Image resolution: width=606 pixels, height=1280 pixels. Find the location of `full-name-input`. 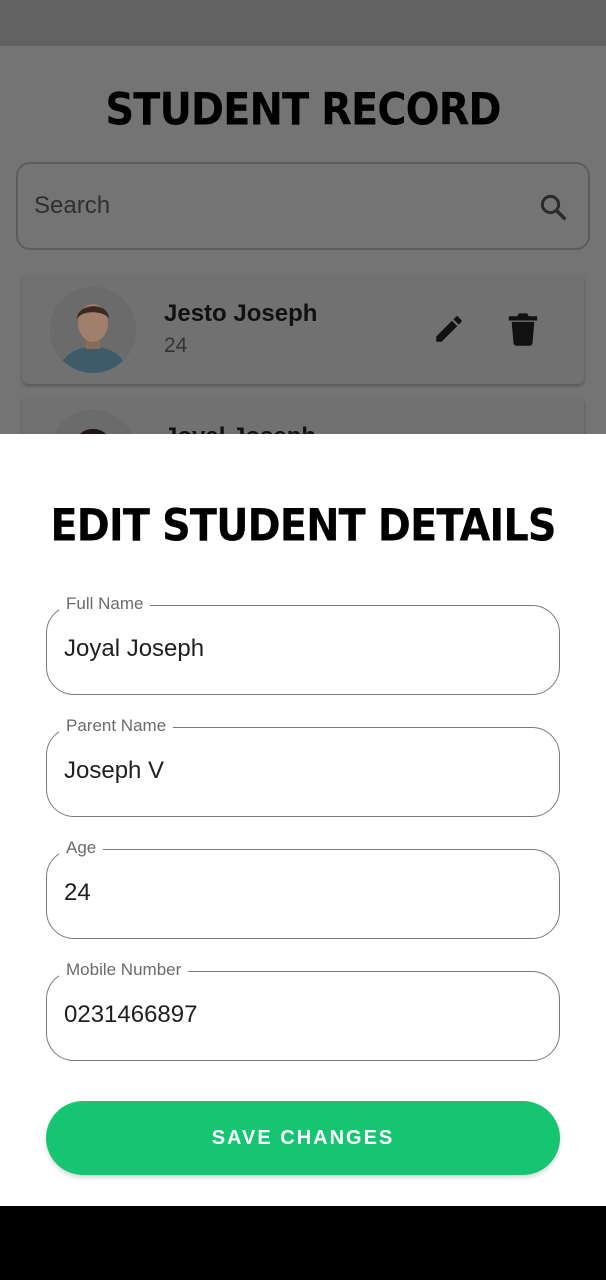

full-name-input is located at coordinates (299, 649).